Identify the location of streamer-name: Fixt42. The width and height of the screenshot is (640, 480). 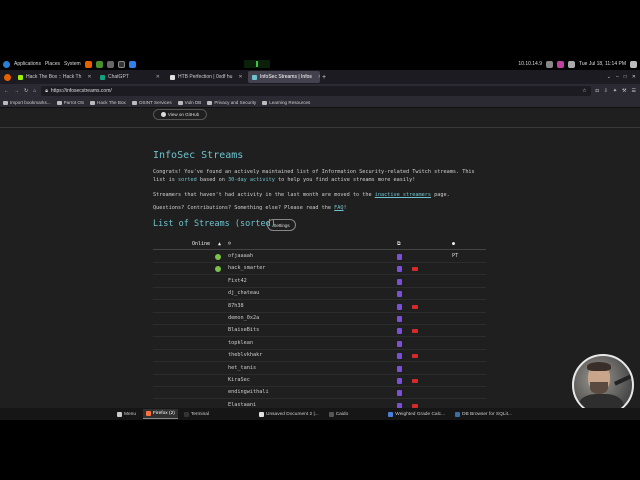
(237, 281).